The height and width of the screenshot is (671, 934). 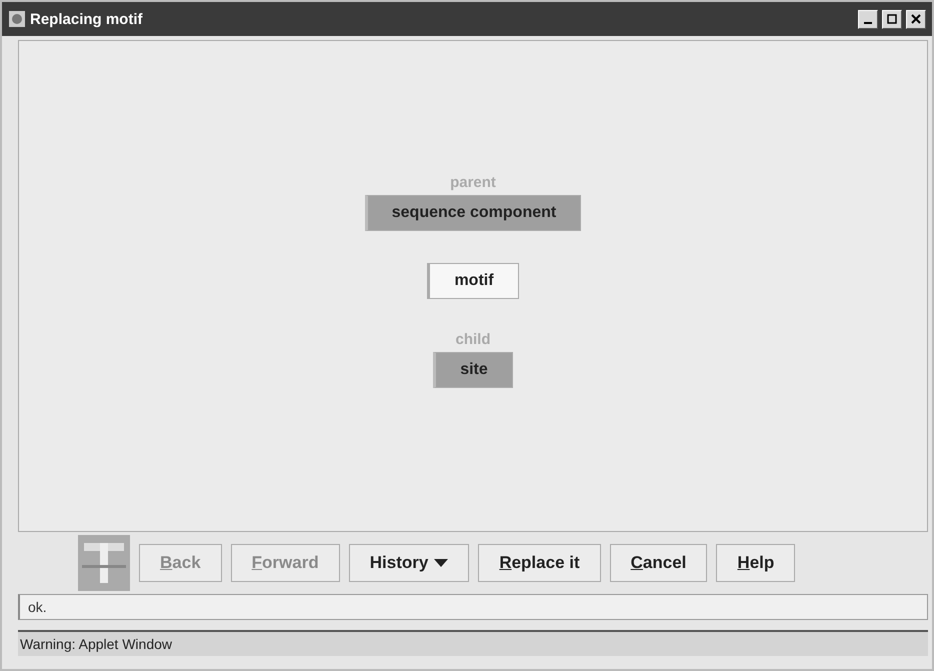 I want to click on dialog-button: Help, so click(x=756, y=563).